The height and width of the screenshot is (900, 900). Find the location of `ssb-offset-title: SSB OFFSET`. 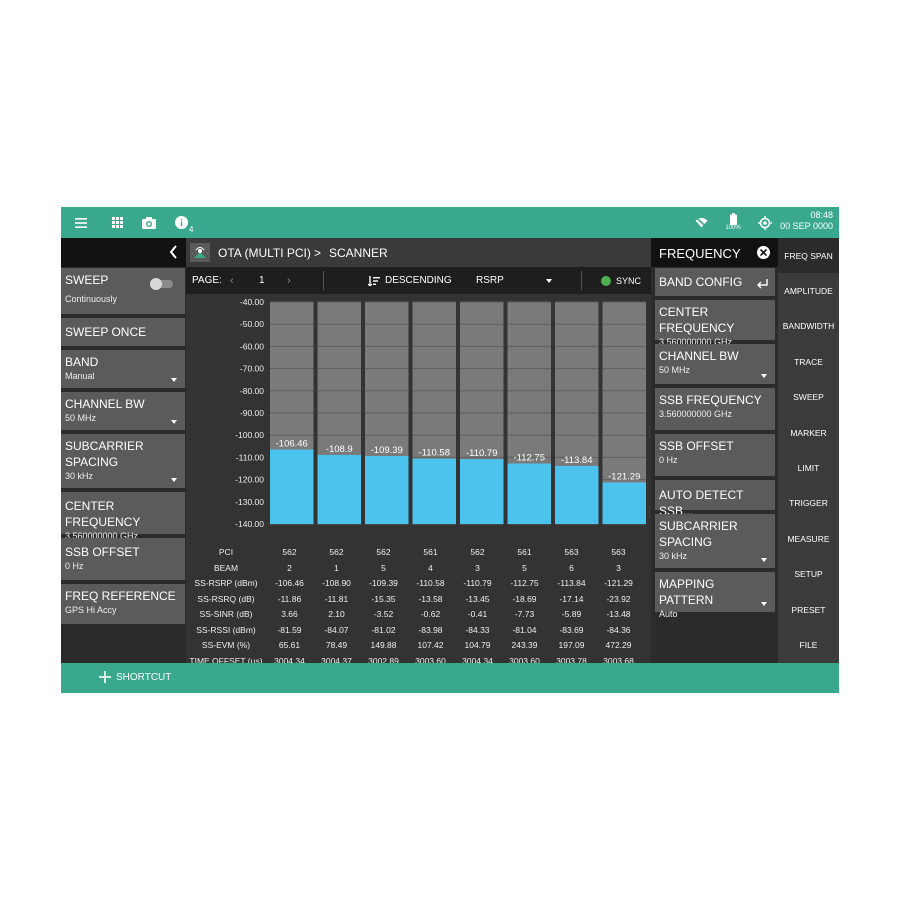

ssb-offset-title: SSB OFFSET is located at coordinates (102, 552).